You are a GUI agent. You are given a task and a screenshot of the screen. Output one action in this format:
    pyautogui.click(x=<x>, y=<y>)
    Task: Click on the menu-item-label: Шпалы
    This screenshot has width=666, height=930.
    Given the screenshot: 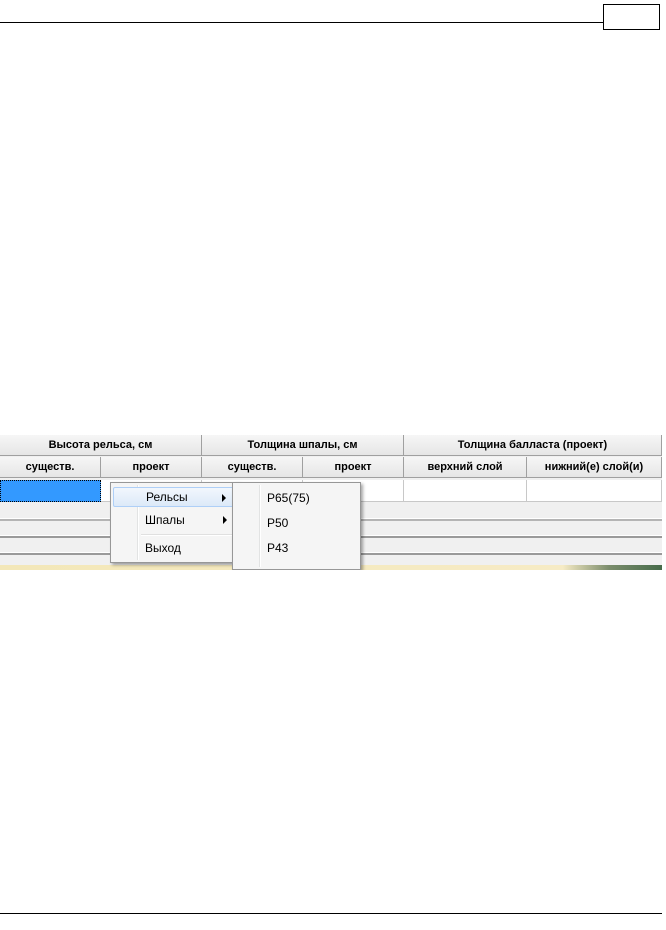 What is the action you would take?
    pyautogui.click(x=165, y=520)
    